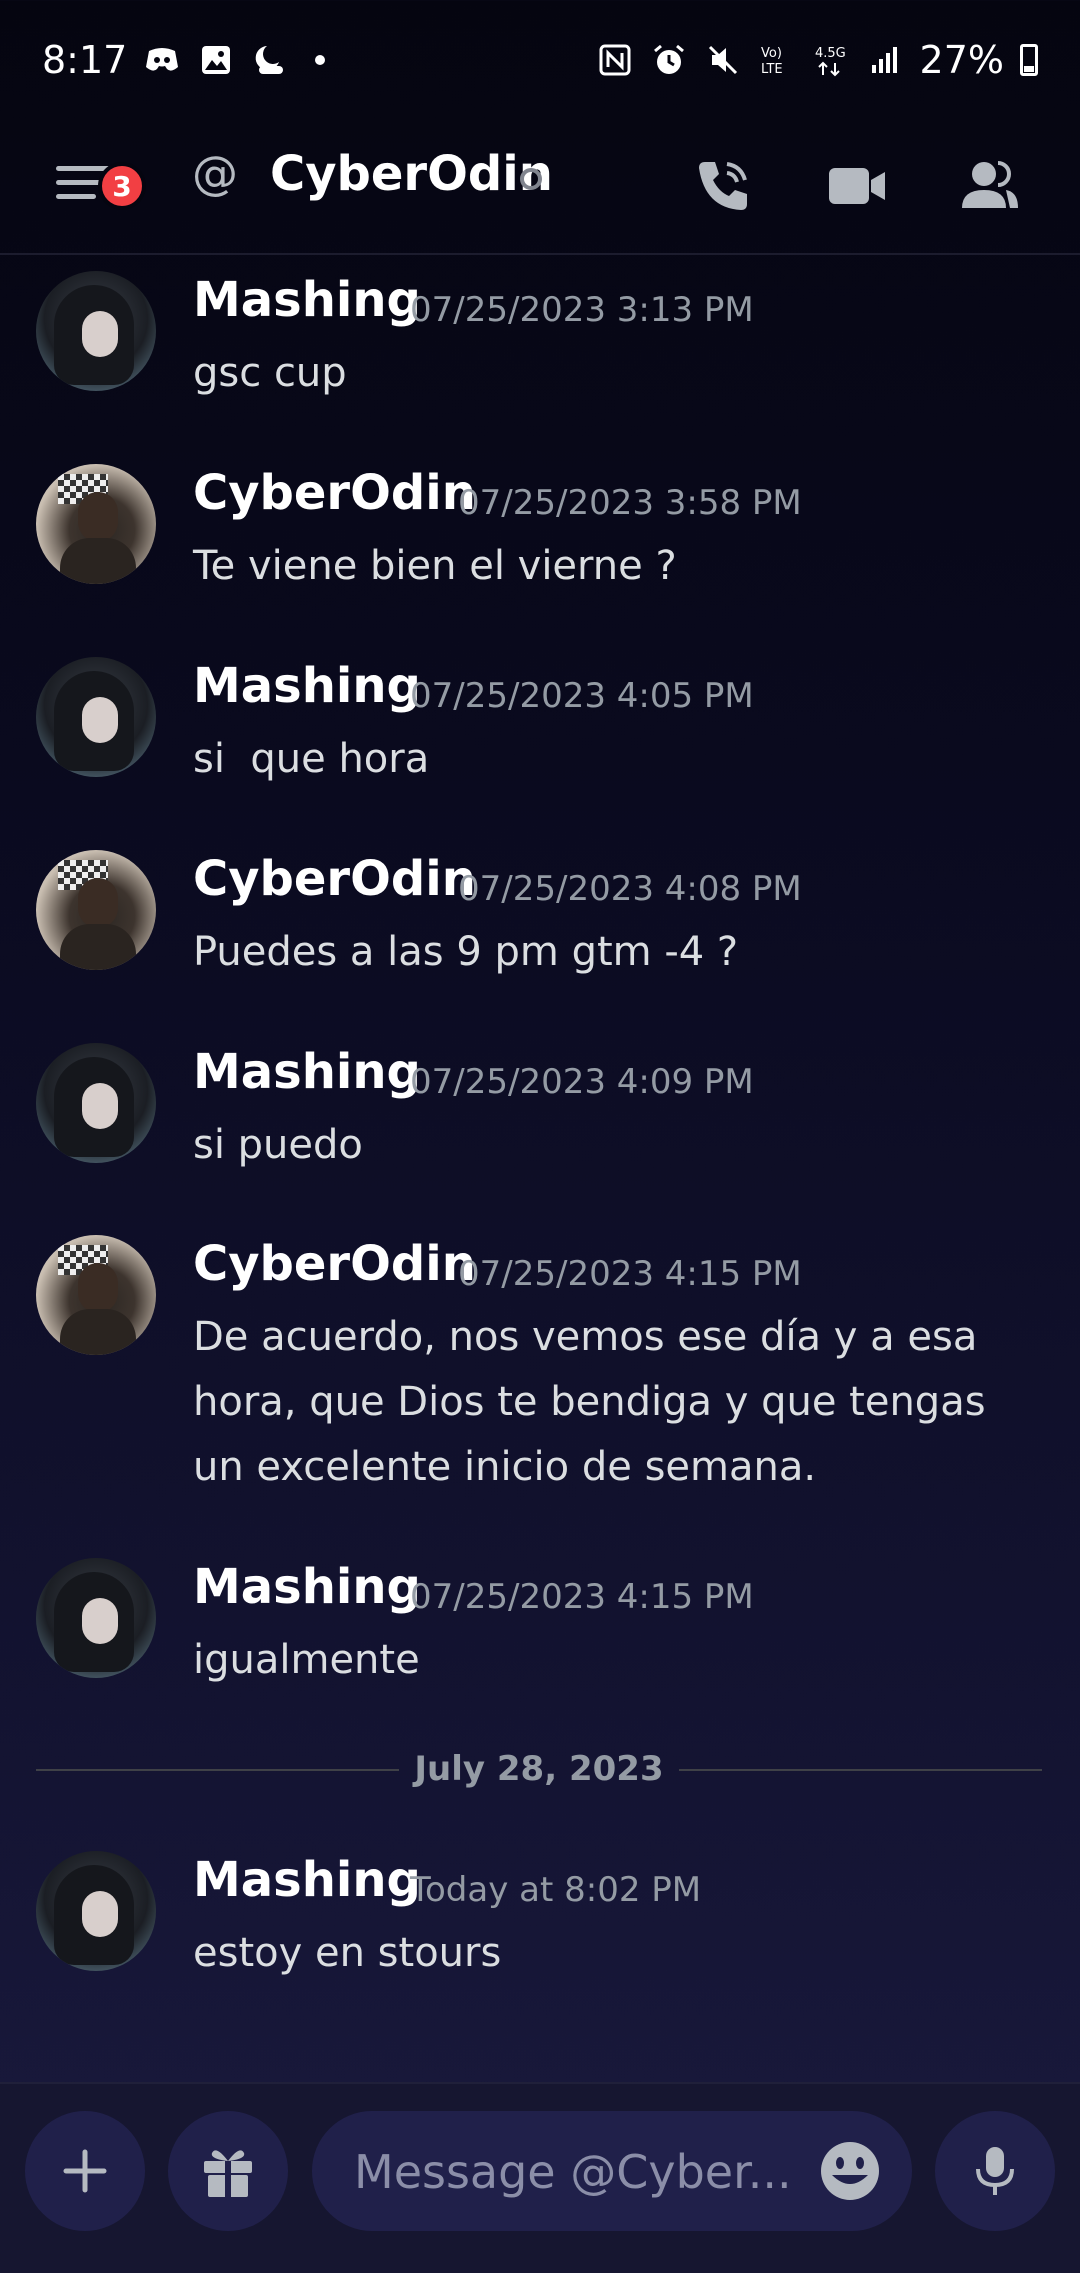  What do you see at coordinates (615, 60) in the screenshot?
I see `nfc-icon` at bounding box center [615, 60].